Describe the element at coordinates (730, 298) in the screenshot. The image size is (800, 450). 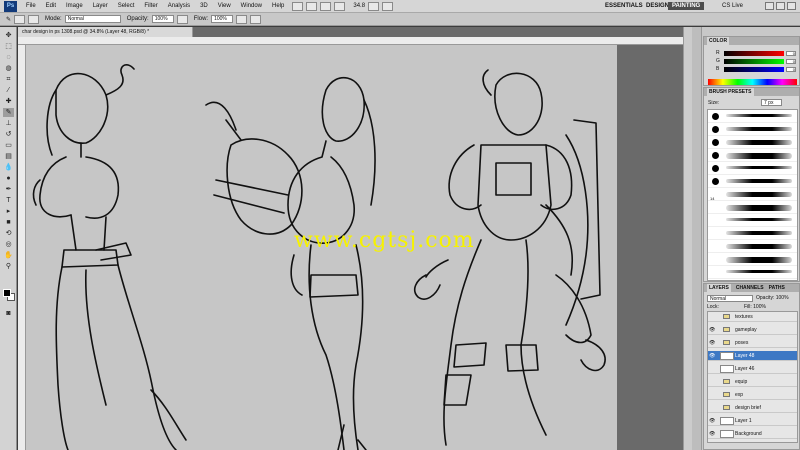
I see `blend-mode-select: Normal` at that location.